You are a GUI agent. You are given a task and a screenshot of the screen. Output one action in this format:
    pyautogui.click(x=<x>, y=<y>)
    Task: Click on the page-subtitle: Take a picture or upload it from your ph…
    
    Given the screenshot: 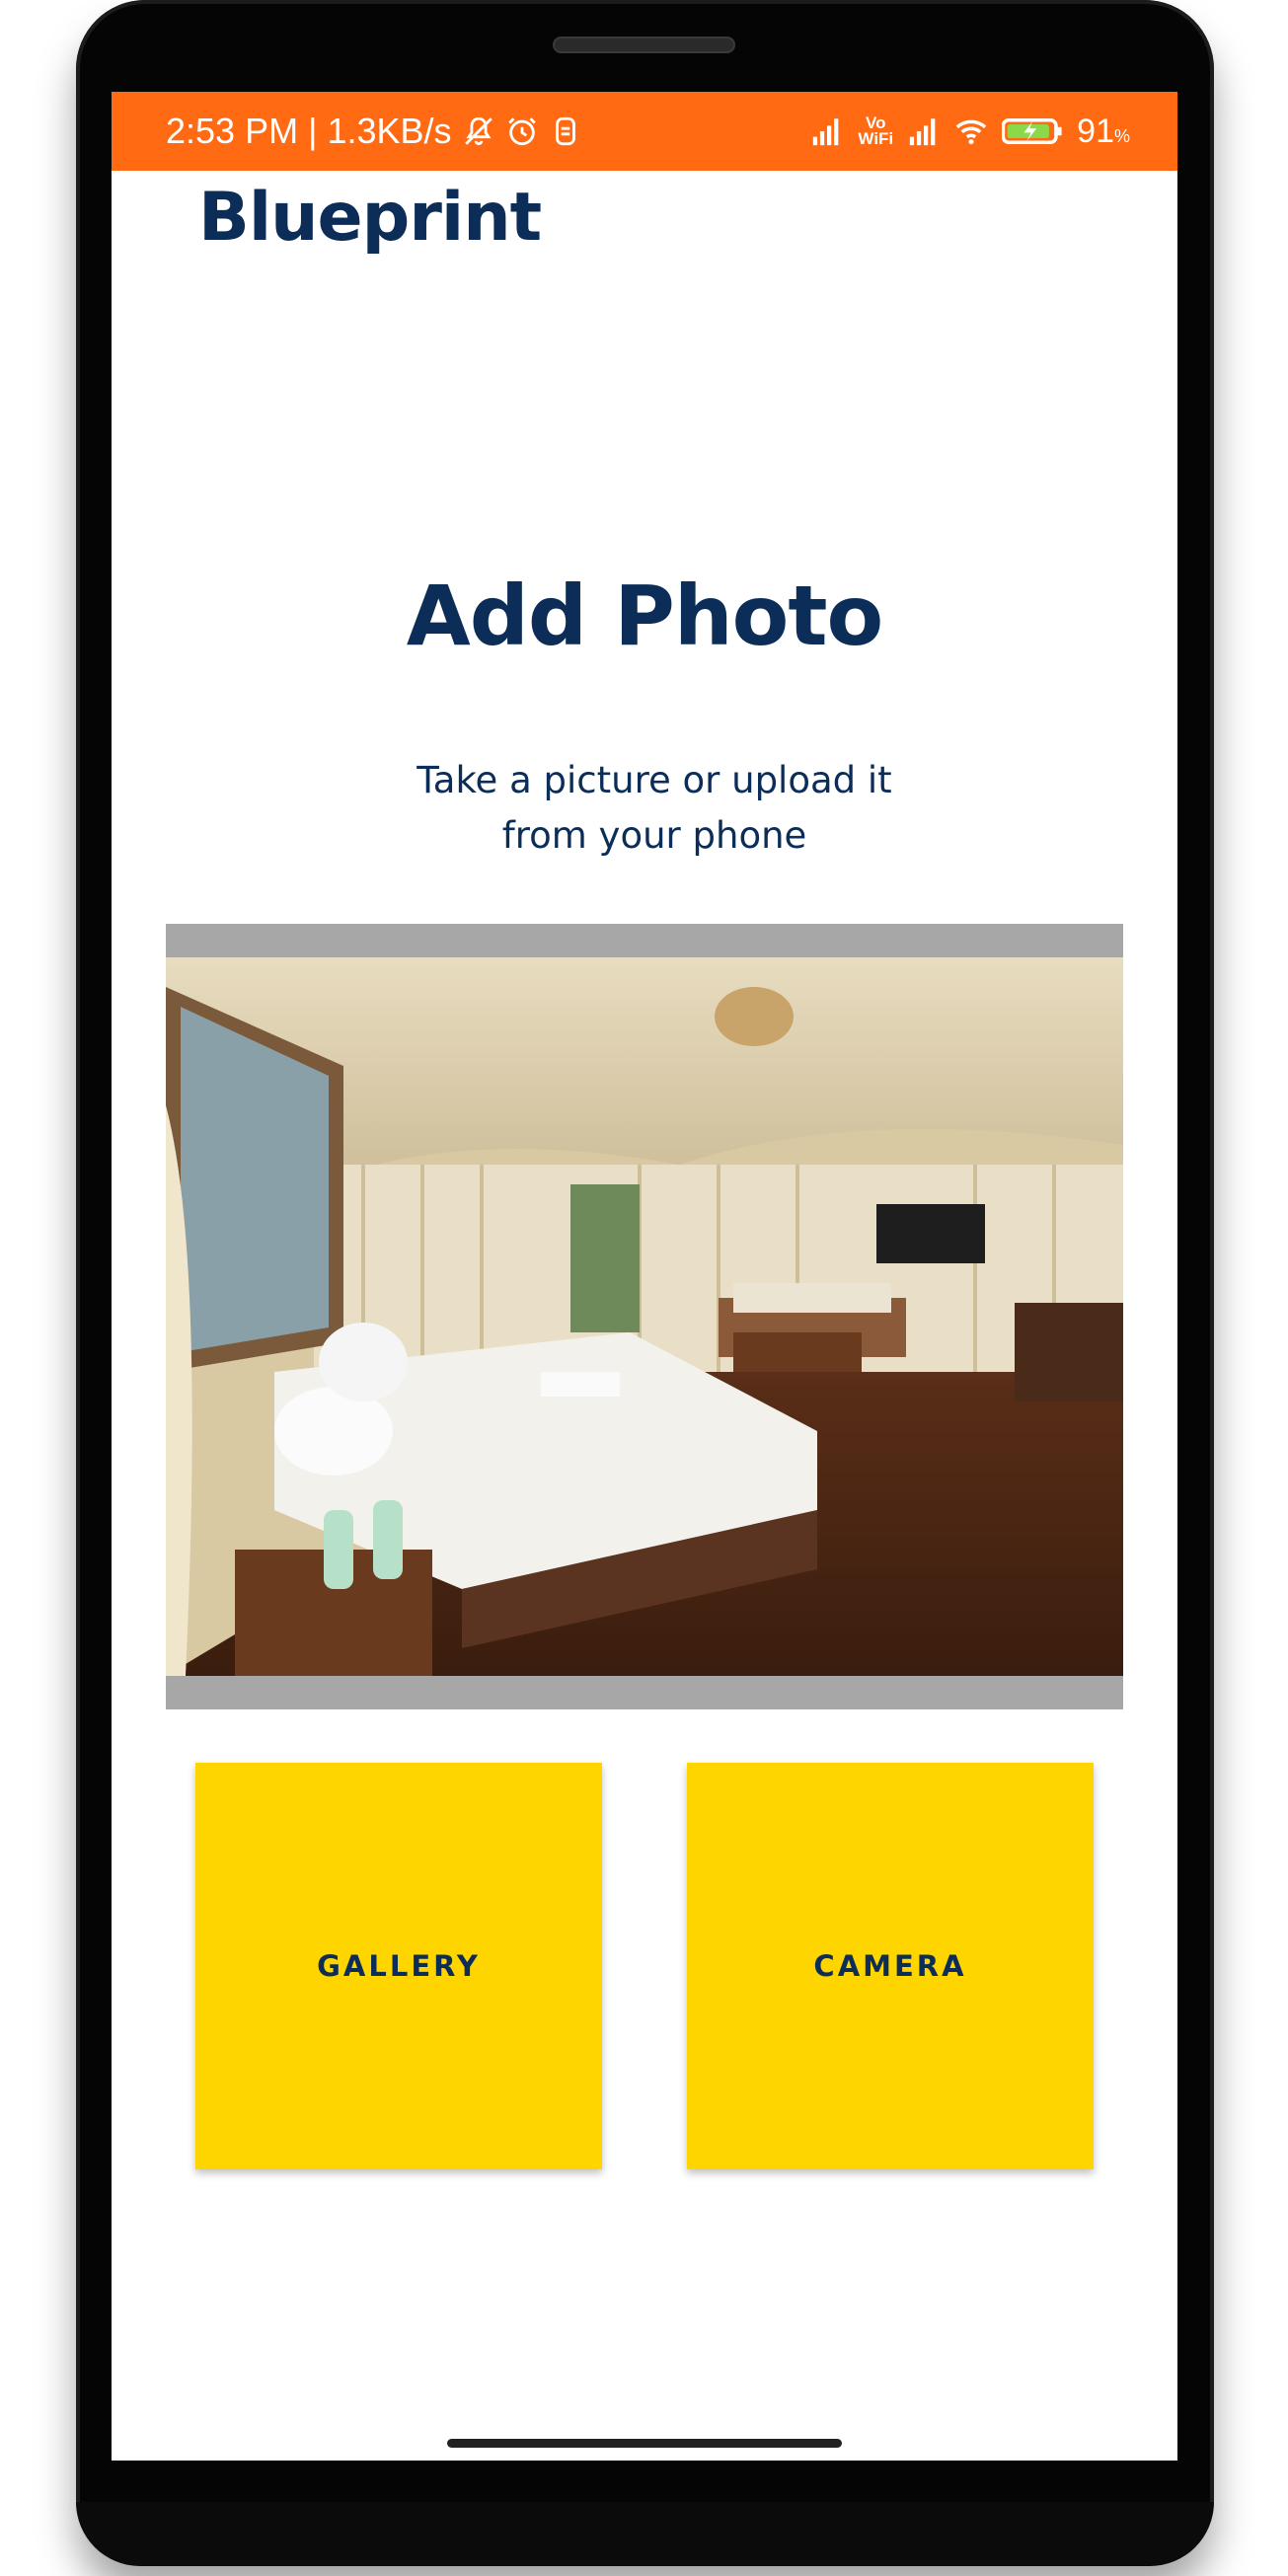 What is the action you would take?
    pyautogui.click(x=654, y=808)
    